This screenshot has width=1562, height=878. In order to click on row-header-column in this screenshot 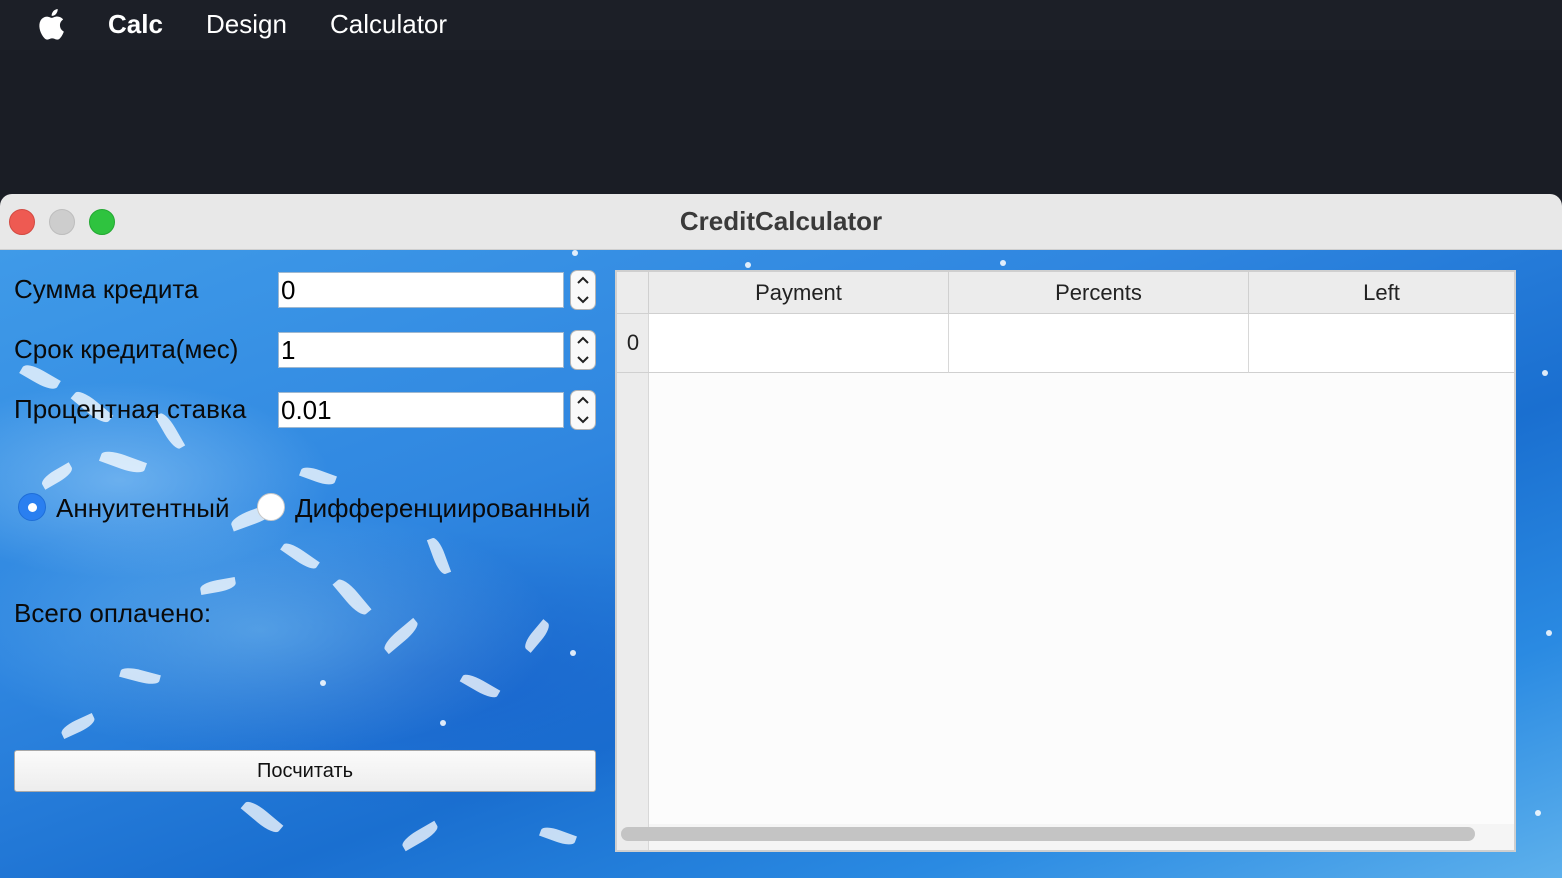, I will do `click(633, 582)`.